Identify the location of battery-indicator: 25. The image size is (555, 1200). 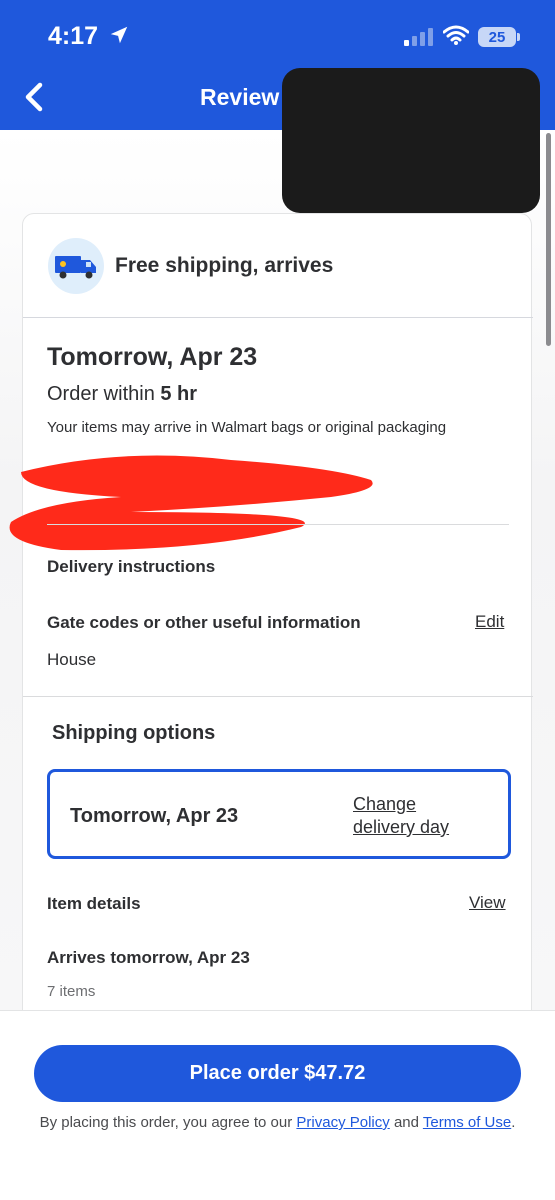
(499, 37).